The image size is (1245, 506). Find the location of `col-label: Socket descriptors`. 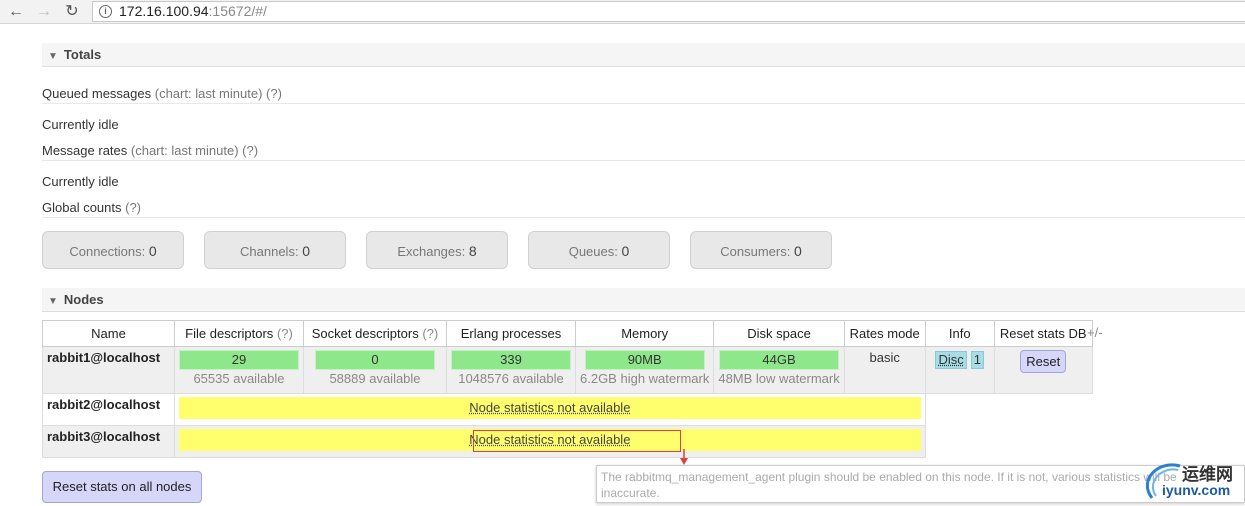

col-label: Socket descriptors is located at coordinates (365, 333).